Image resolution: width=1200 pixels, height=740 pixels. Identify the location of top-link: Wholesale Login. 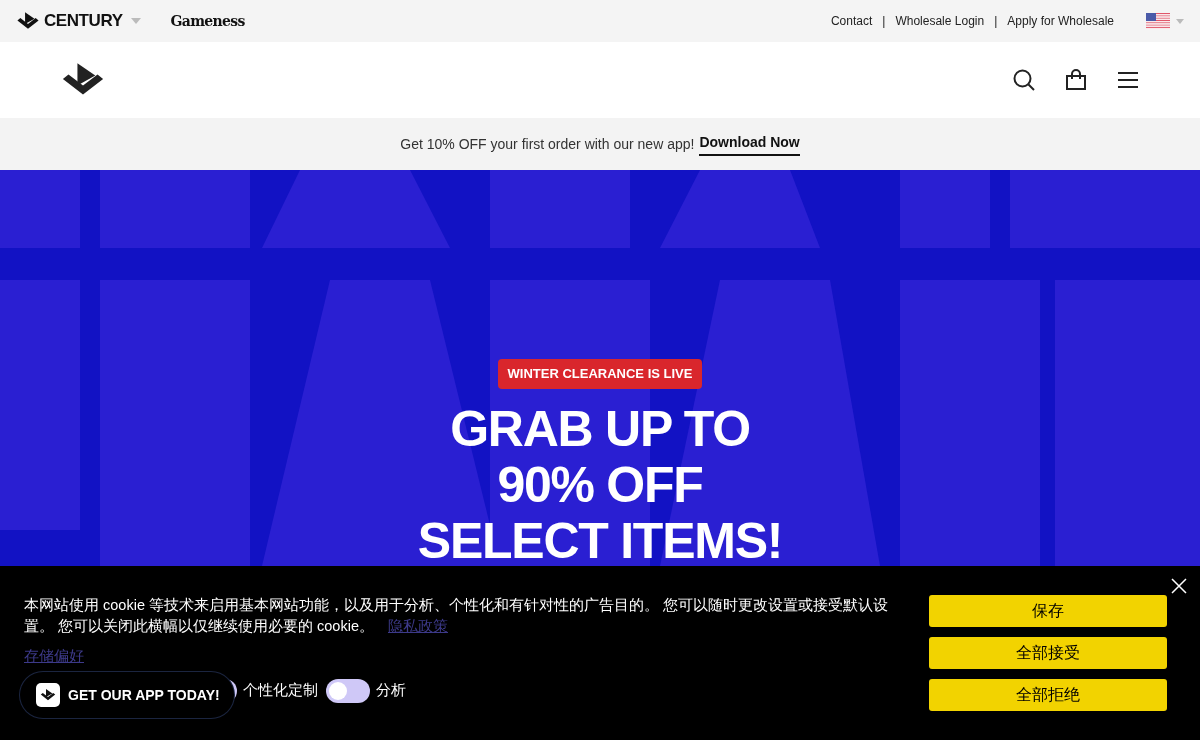
(940, 21).